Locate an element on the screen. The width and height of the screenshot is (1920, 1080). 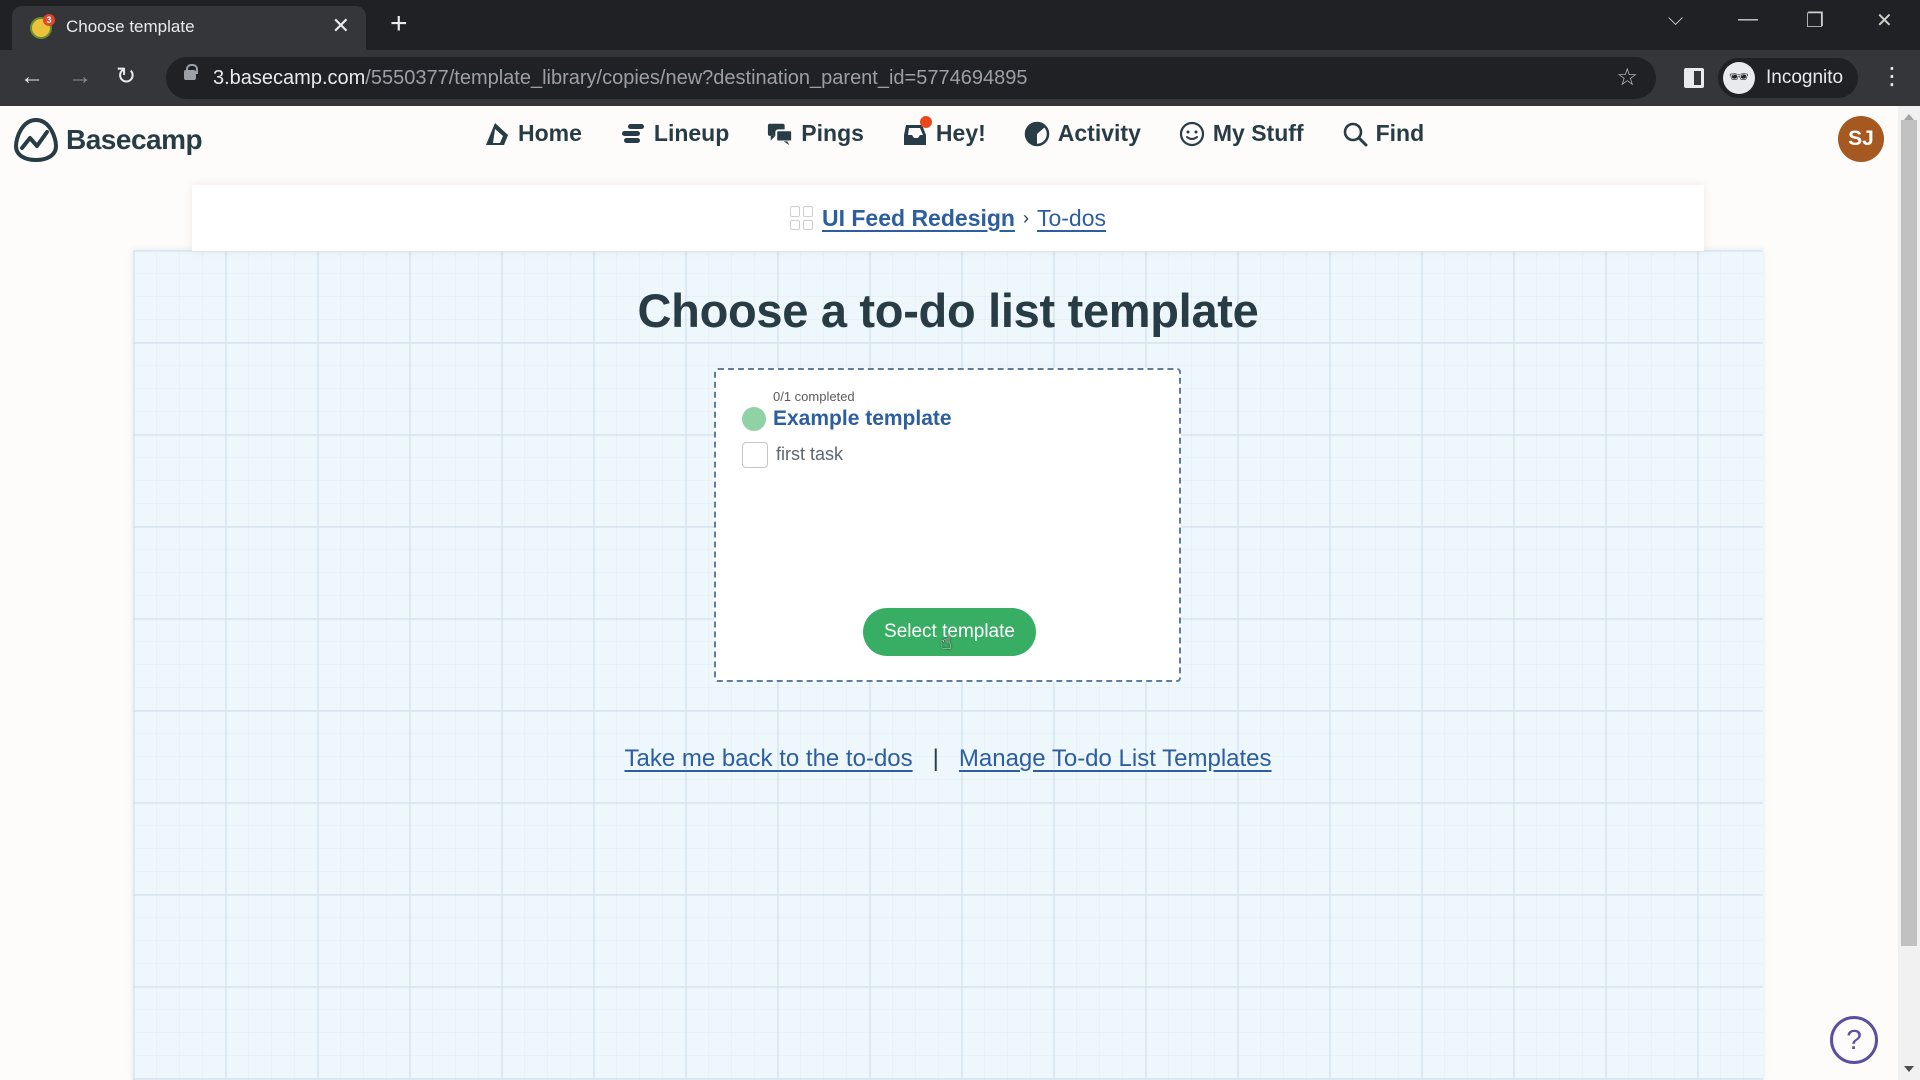
forward-icon: → is located at coordinates (80, 77).